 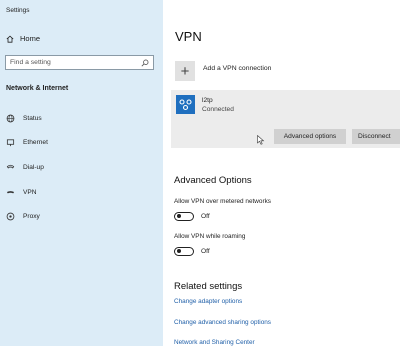 I want to click on add-vpn-connection-label: Add a VPN connection, so click(x=237, y=68).